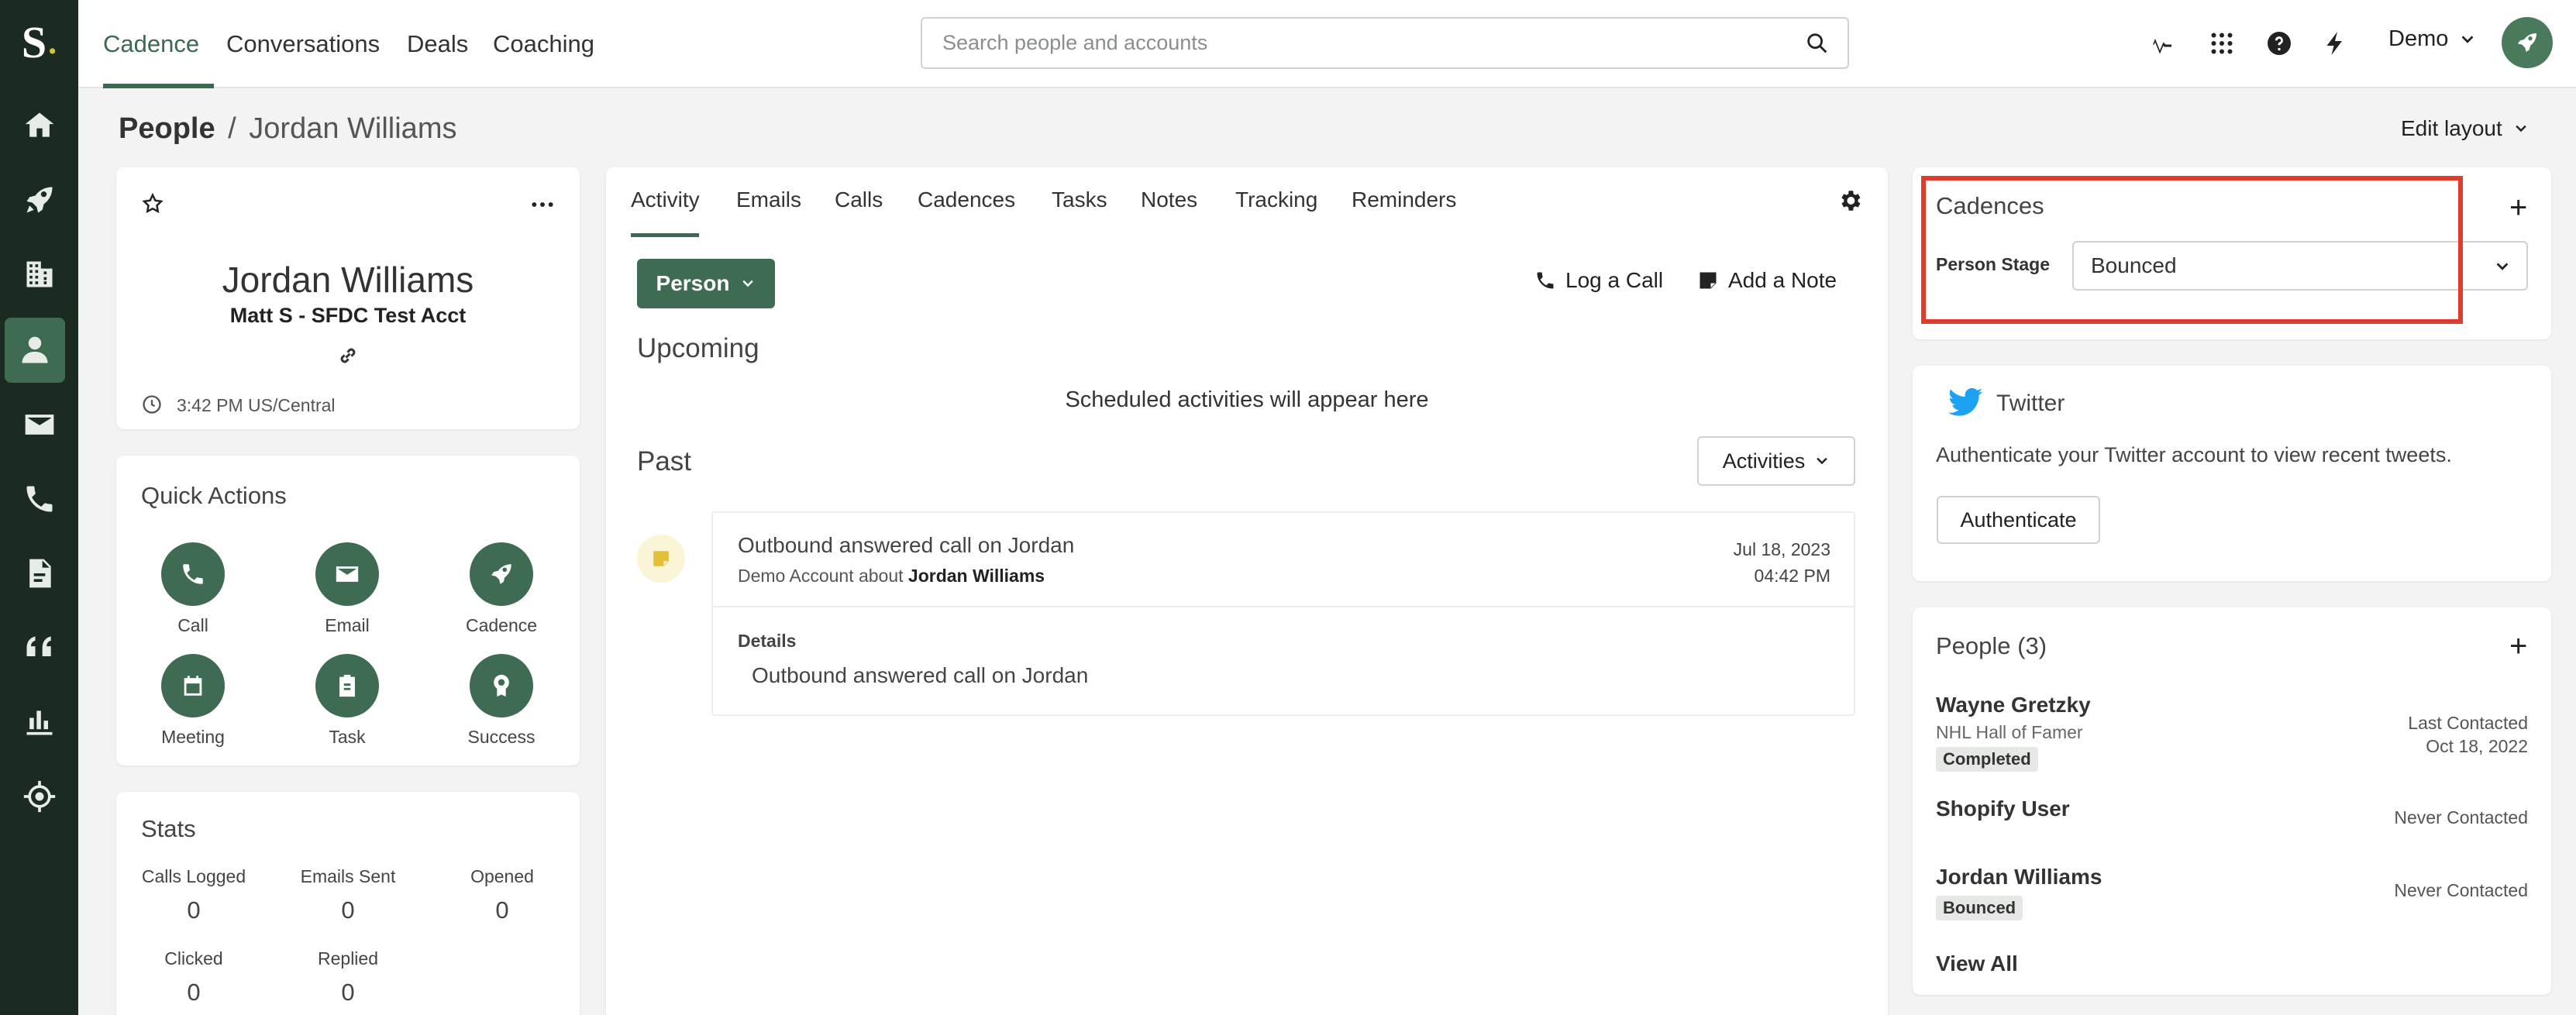 The width and height of the screenshot is (2576, 1015). Describe the element at coordinates (1614, 280) in the screenshot. I see `log-call-label: Log a Call` at that location.